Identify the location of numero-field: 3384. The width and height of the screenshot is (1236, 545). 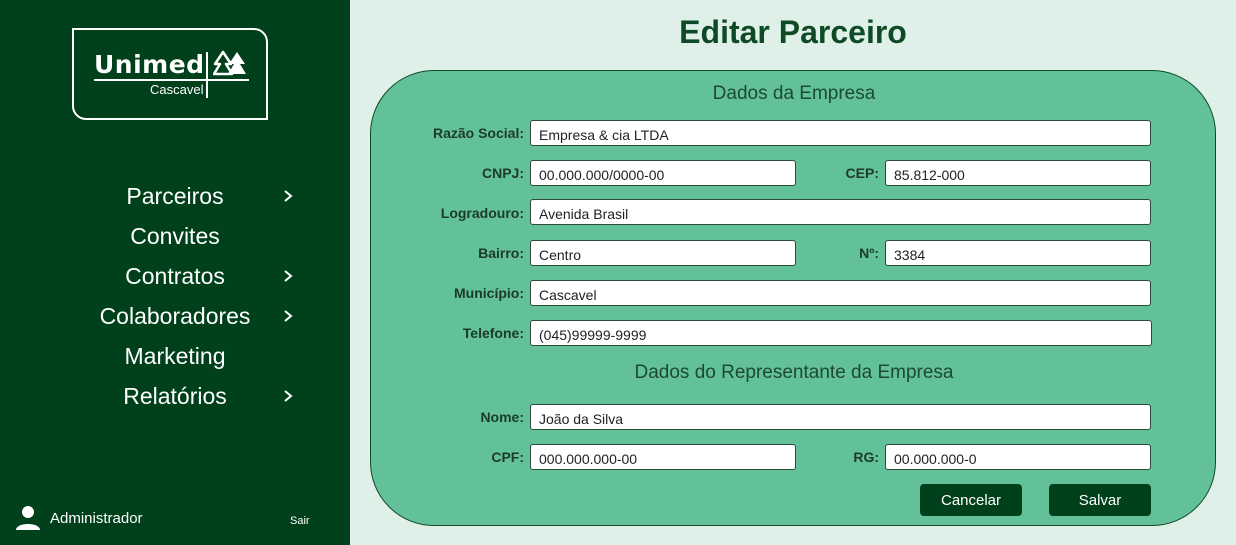
(1018, 253).